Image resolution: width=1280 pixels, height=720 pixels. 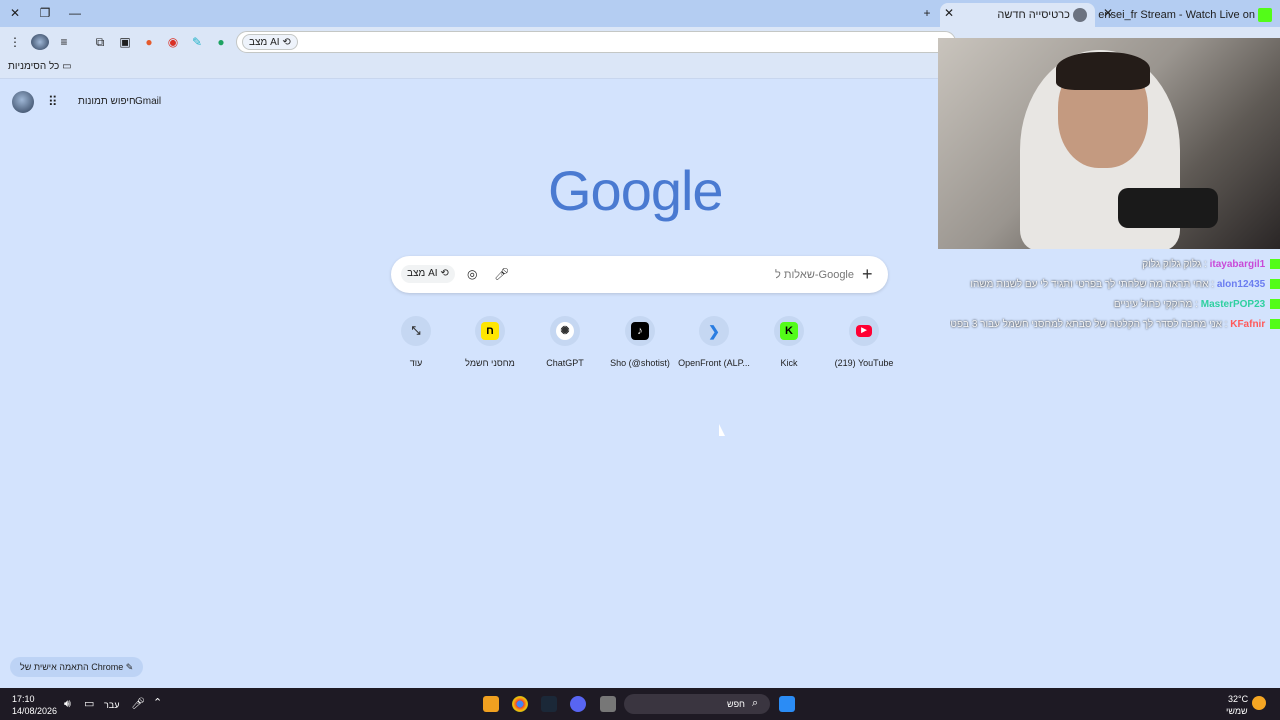 I want to click on store-icon: ח, so click(x=490, y=331).